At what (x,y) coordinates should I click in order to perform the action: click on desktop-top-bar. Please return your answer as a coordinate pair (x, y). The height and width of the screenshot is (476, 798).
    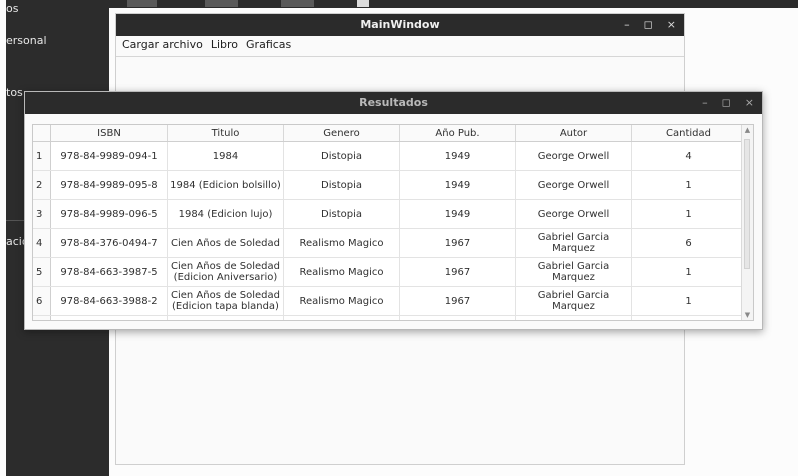
    Looking at the image, I should click on (402, 4).